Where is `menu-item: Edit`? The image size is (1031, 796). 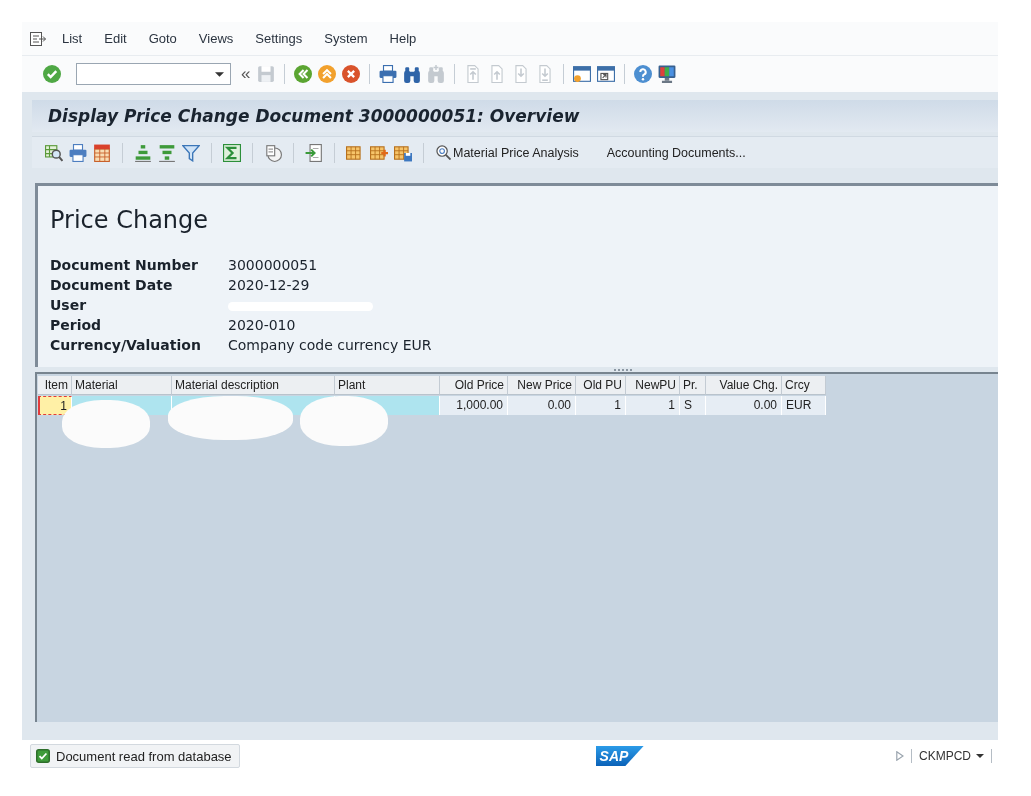 menu-item: Edit is located at coordinates (115, 38).